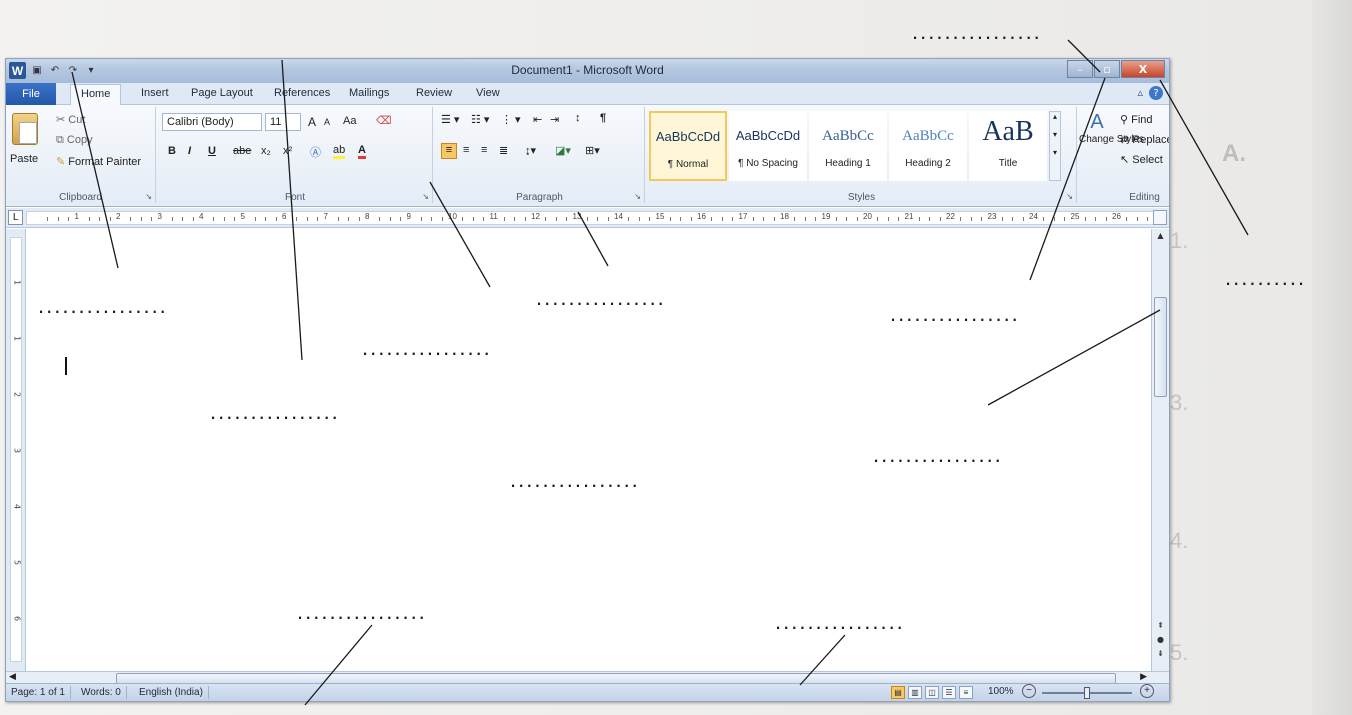  Describe the element at coordinates (1179, 652) in the screenshot. I see `item-number-5: 5.` at that location.